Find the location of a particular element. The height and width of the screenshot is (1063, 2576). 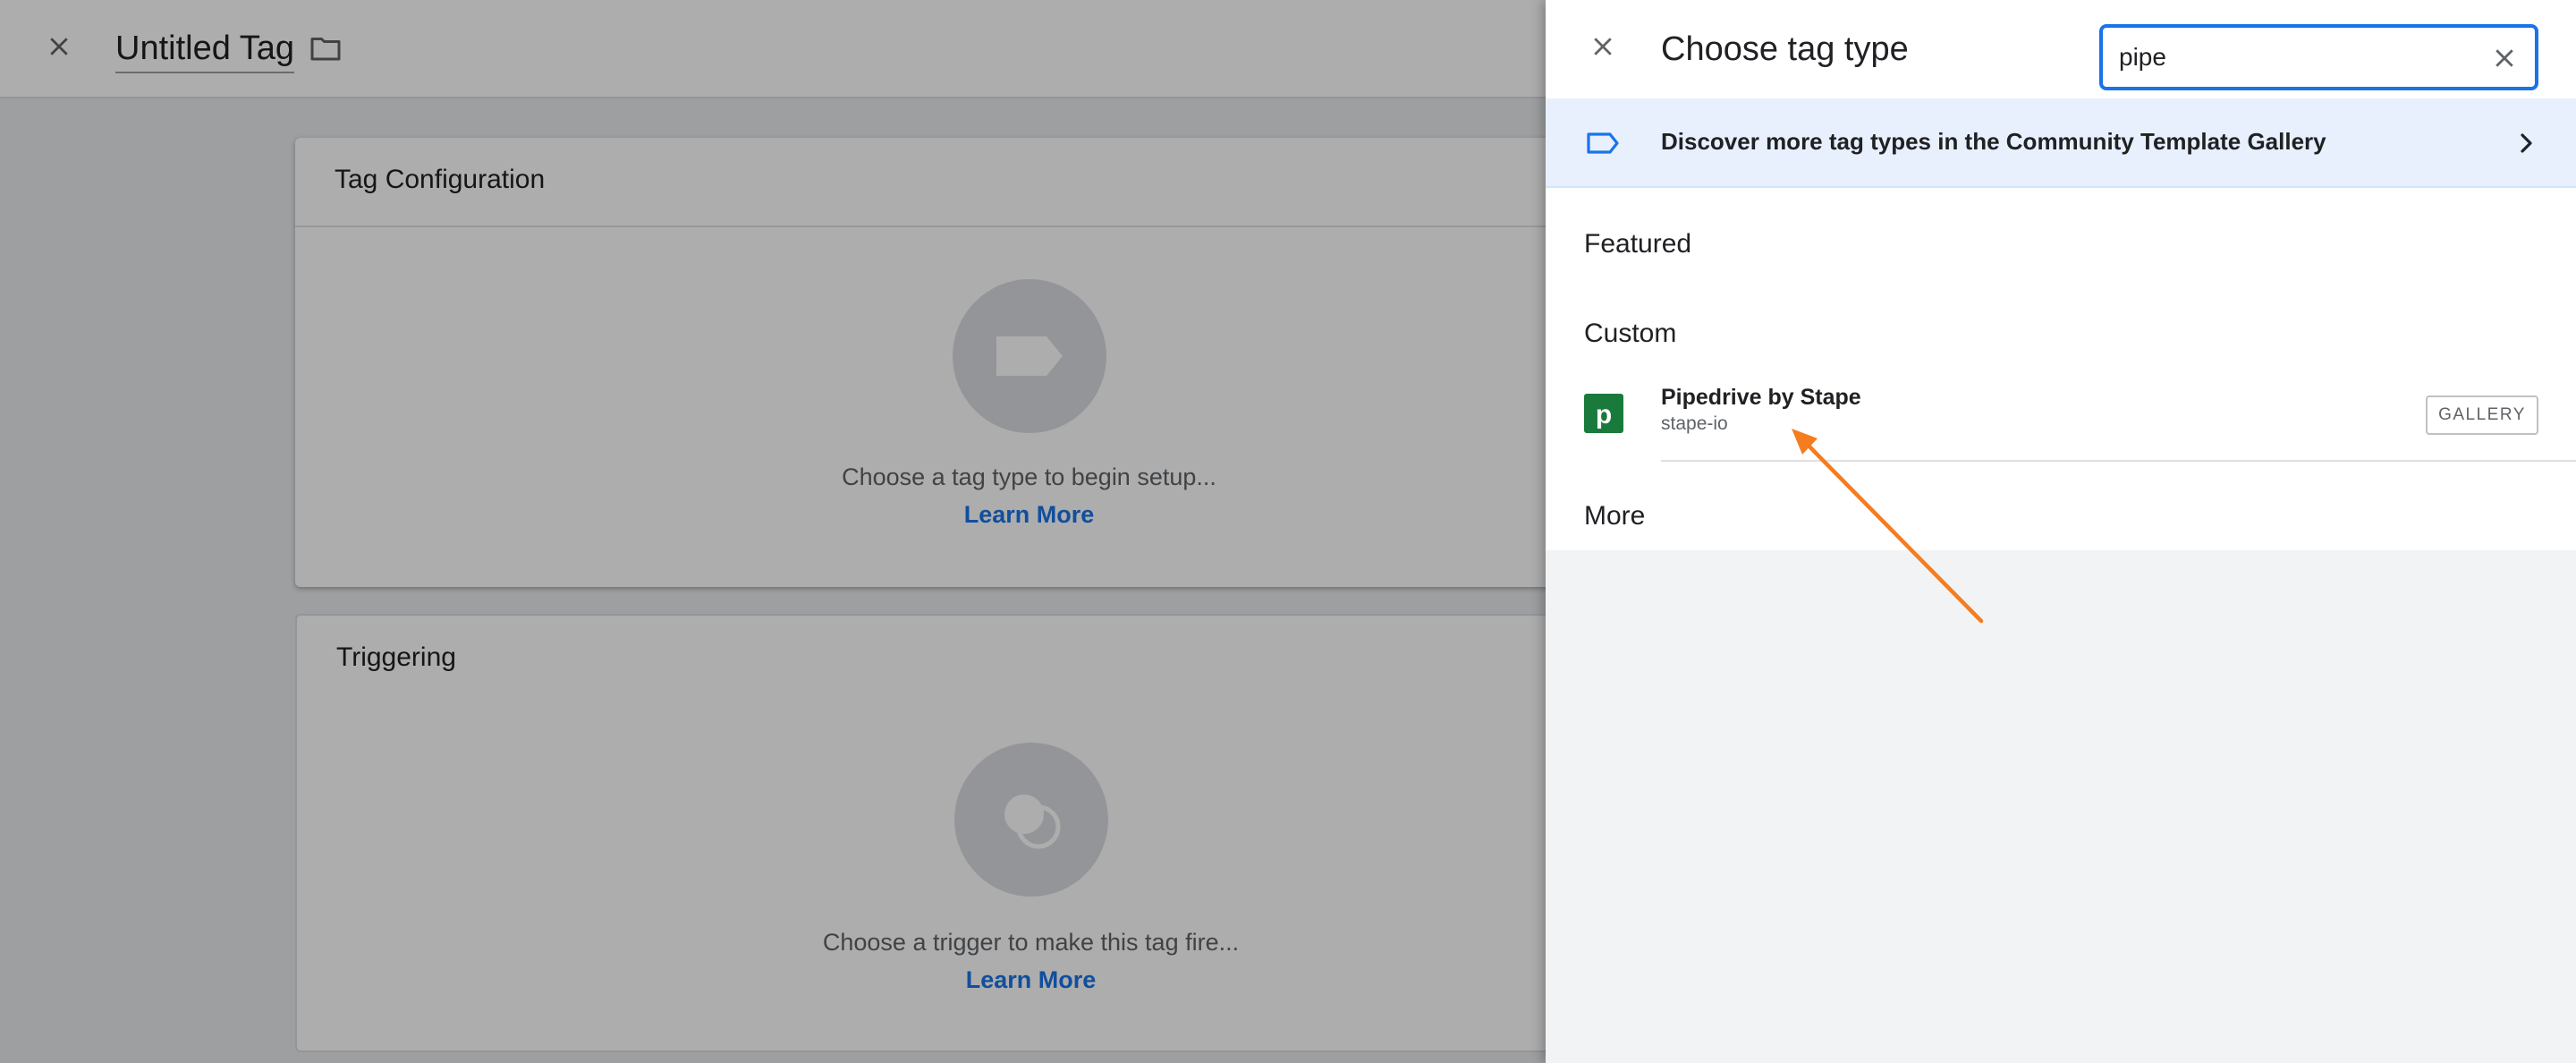

logo-letter: p is located at coordinates (1604, 414).